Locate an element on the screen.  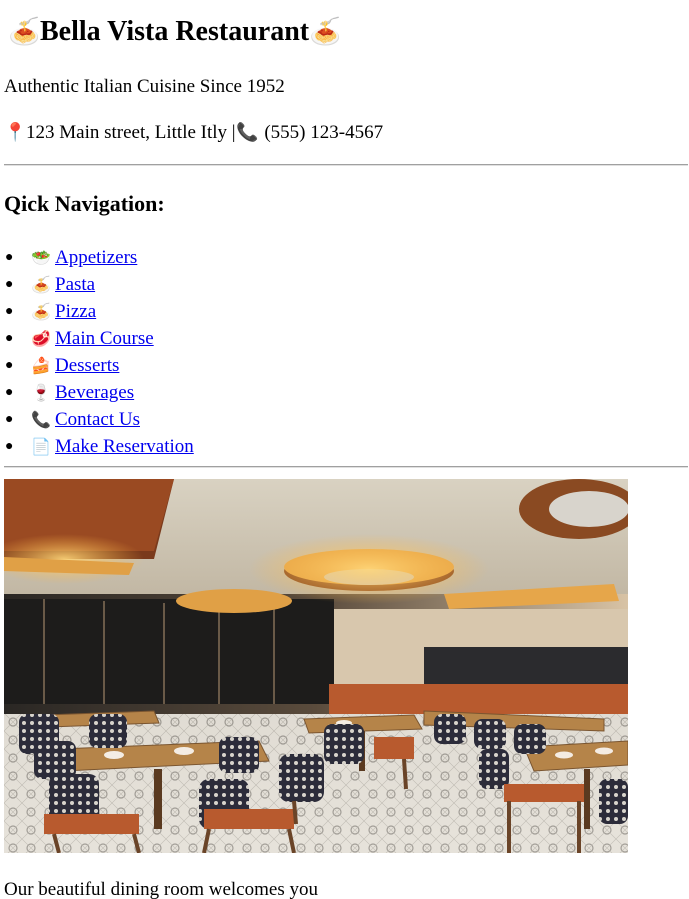
nav-link-pizza: 🍝 Pizza is located at coordinates (63, 311).